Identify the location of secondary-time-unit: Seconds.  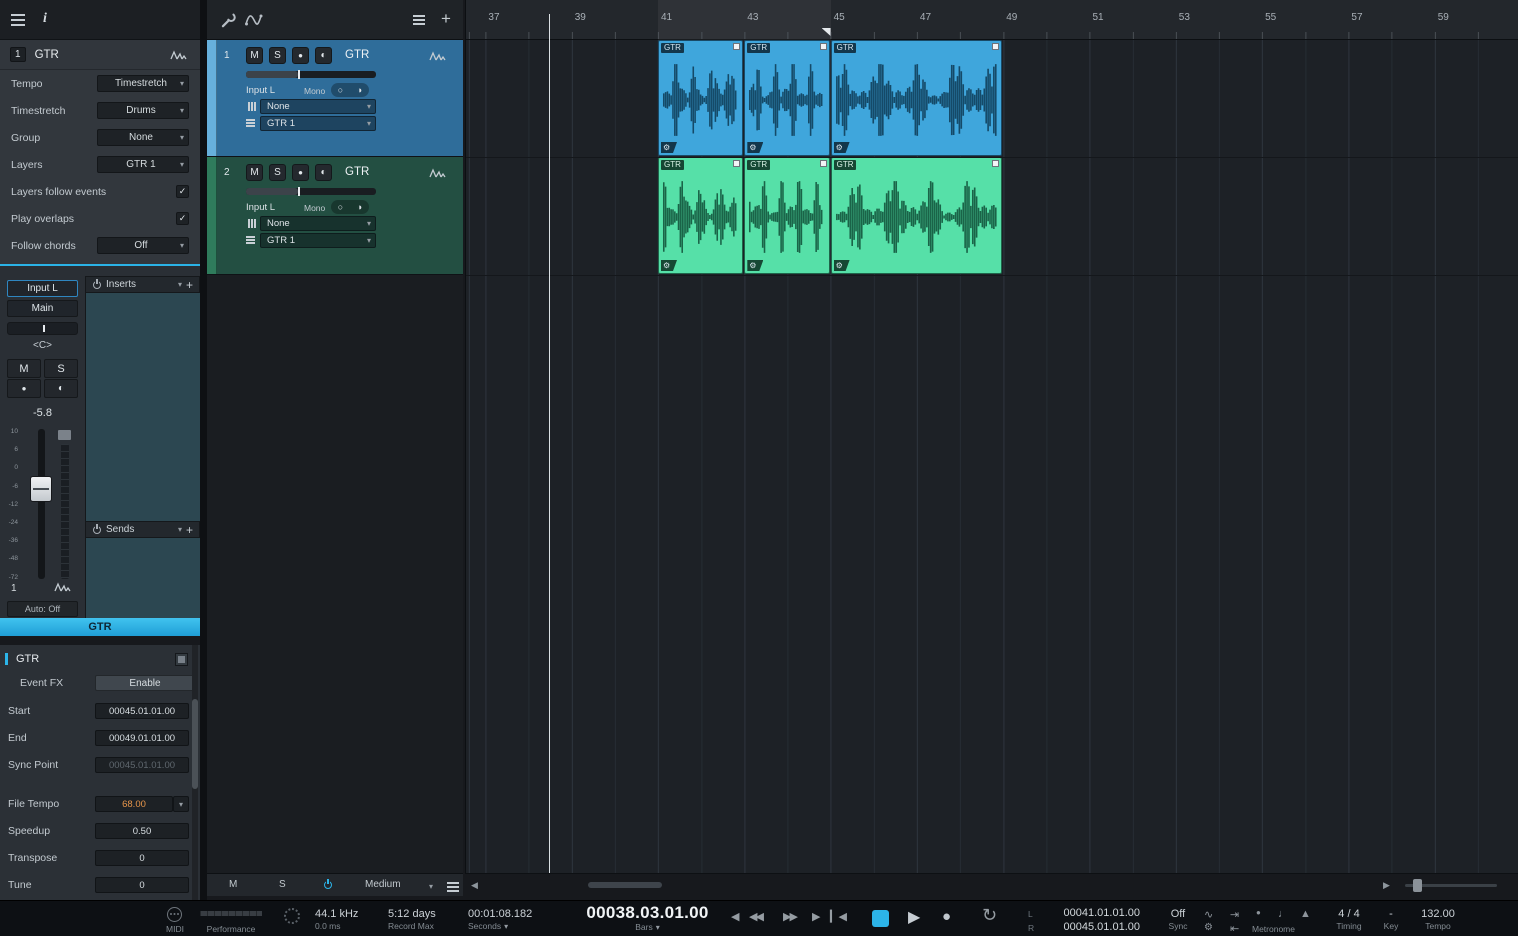
(484, 926).